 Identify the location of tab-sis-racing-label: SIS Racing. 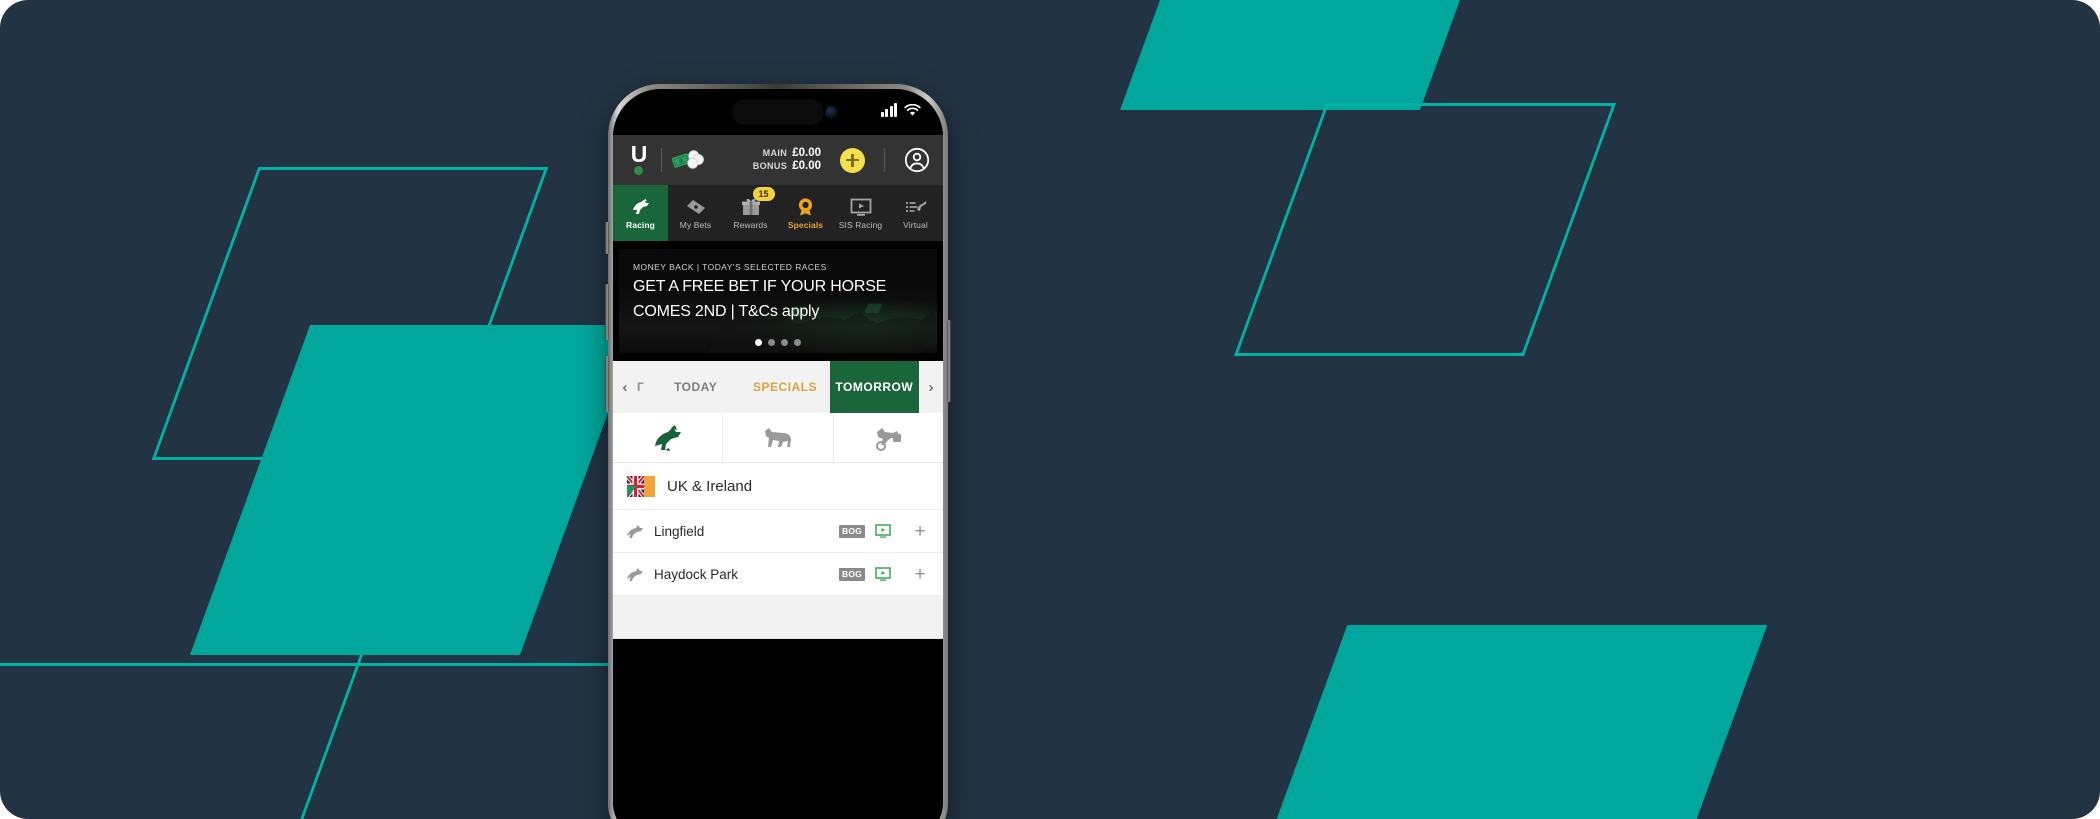
(860, 224).